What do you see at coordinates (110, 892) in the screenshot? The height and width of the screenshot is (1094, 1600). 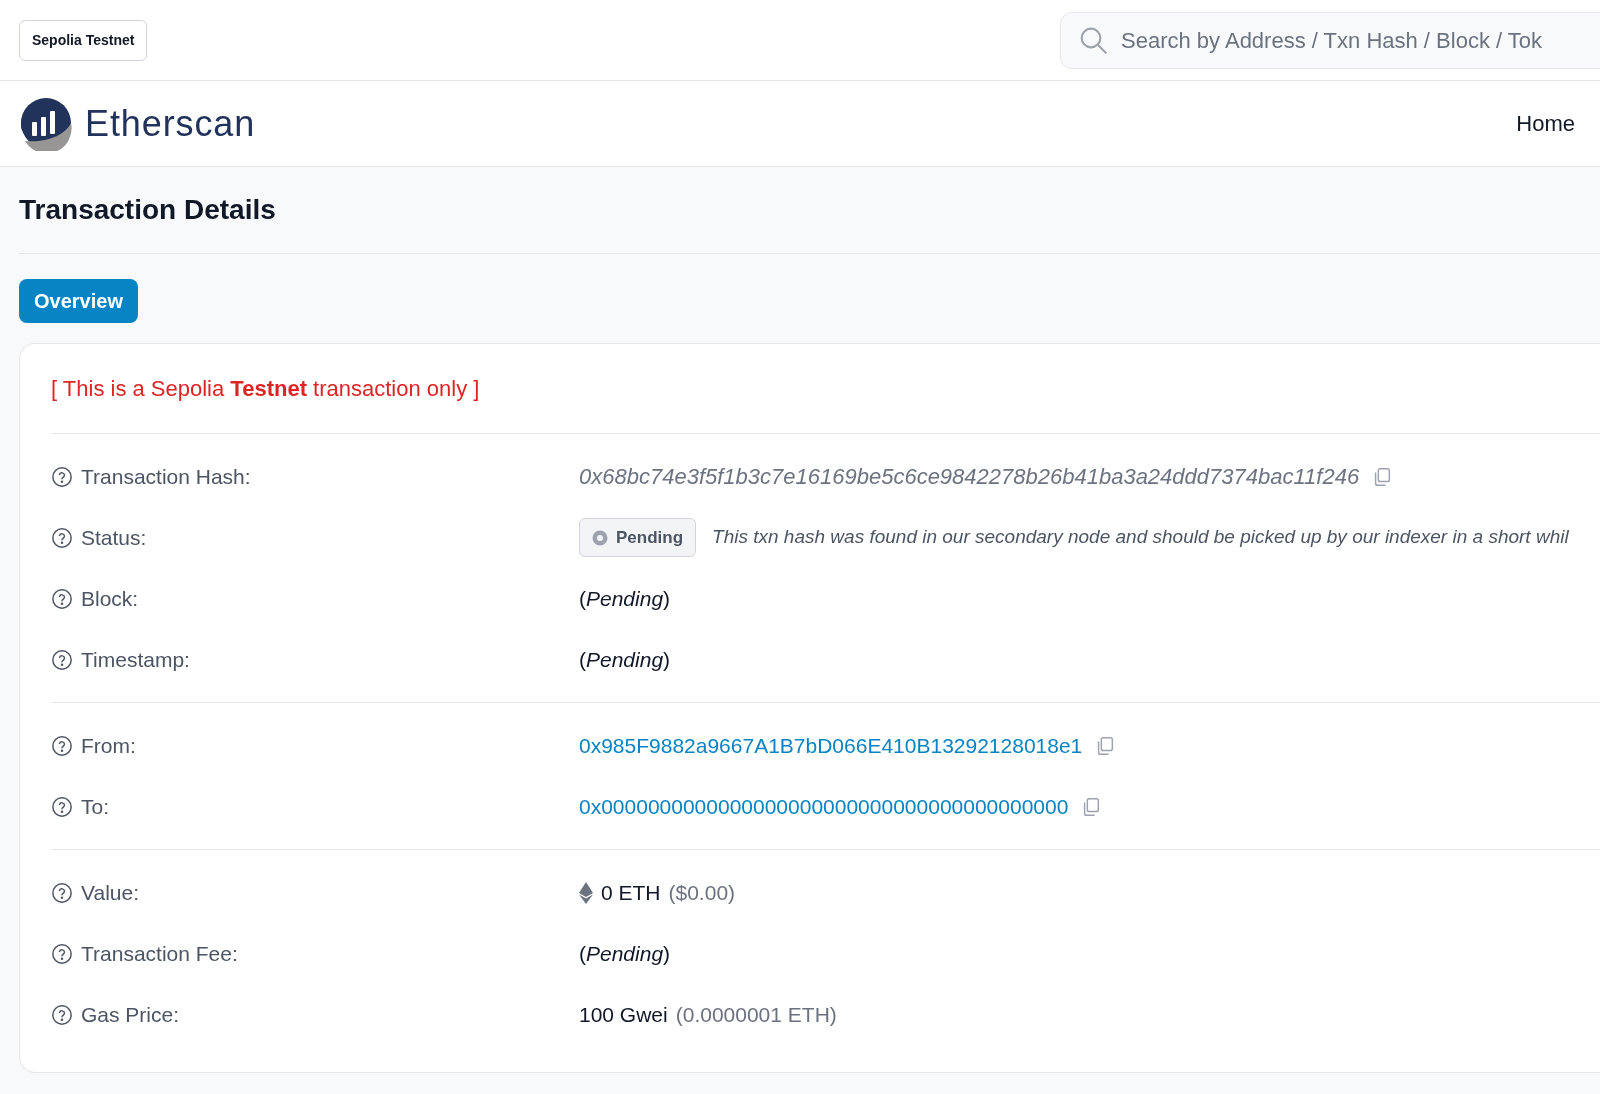 I see `field-label: Value:` at bounding box center [110, 892].